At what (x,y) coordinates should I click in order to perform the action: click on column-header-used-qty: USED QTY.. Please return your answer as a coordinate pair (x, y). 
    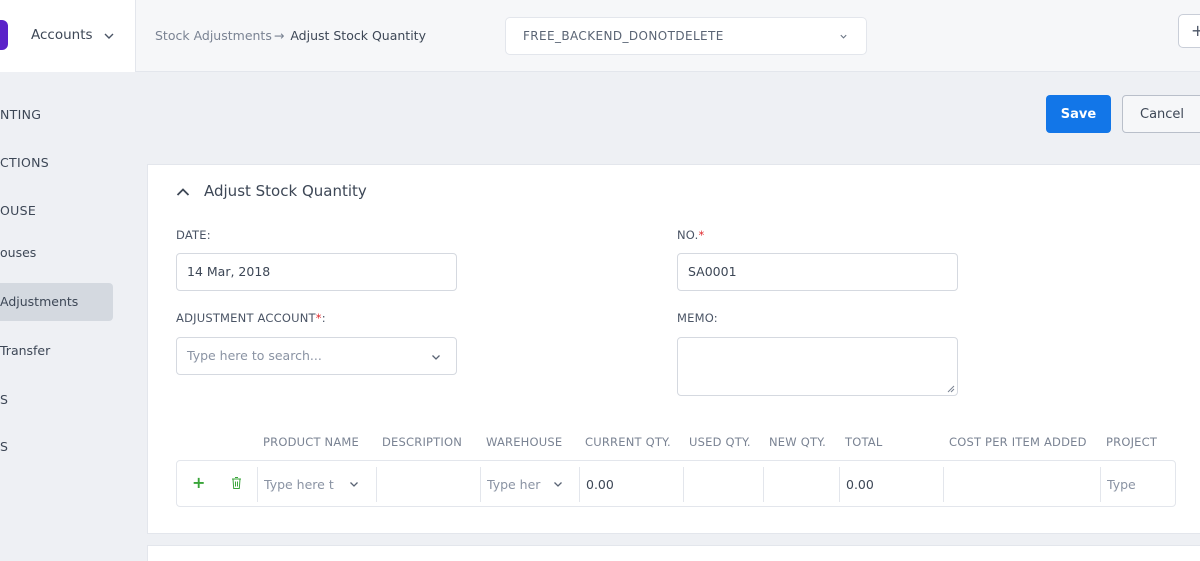
    Looking at the image, I should click on (720, 442).